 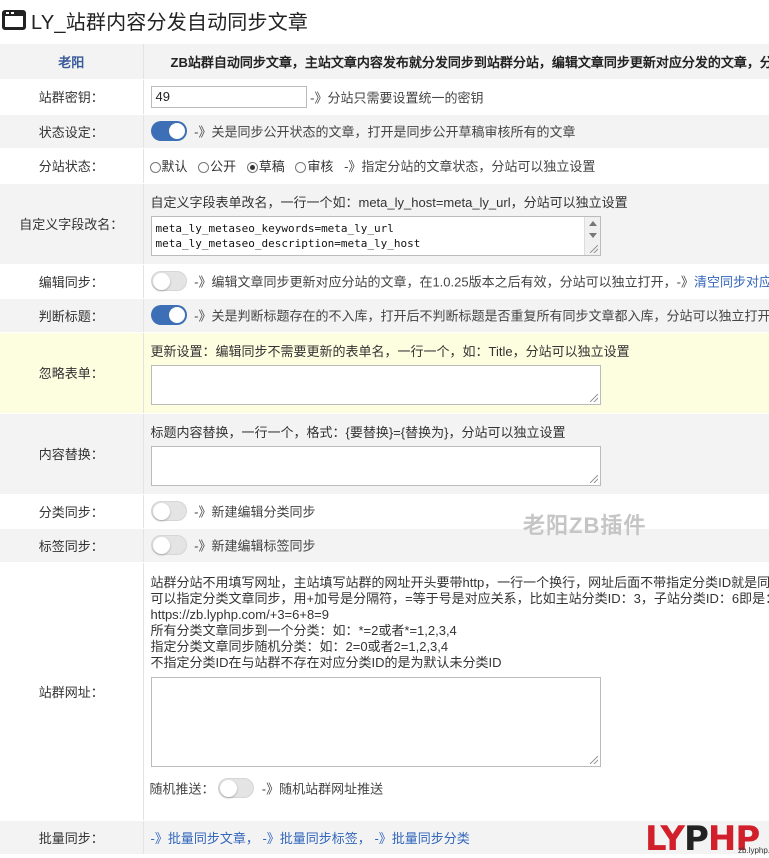 I want to click on row-category-sync: 分类同步： -》新建编辑分类同步, so click(x=384, y=511).